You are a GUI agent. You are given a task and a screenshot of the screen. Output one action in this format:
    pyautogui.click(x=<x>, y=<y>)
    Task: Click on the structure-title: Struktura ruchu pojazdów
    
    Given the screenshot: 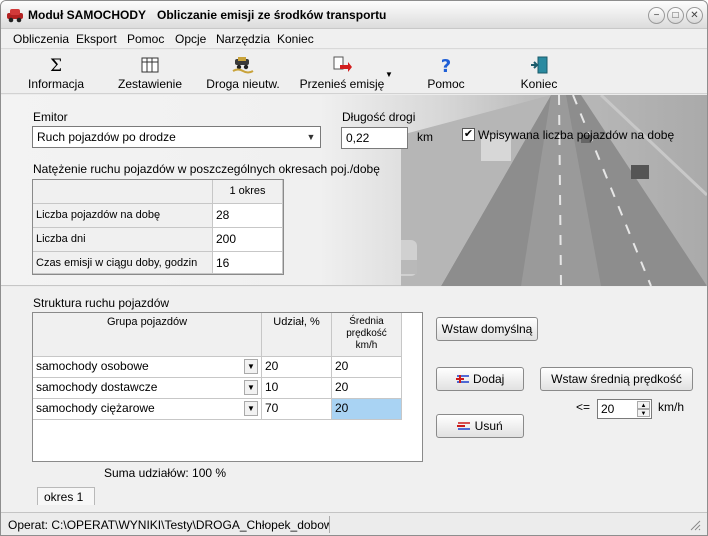 What is the action you would take?
    pyautogui.click(x=101, y=303)
    